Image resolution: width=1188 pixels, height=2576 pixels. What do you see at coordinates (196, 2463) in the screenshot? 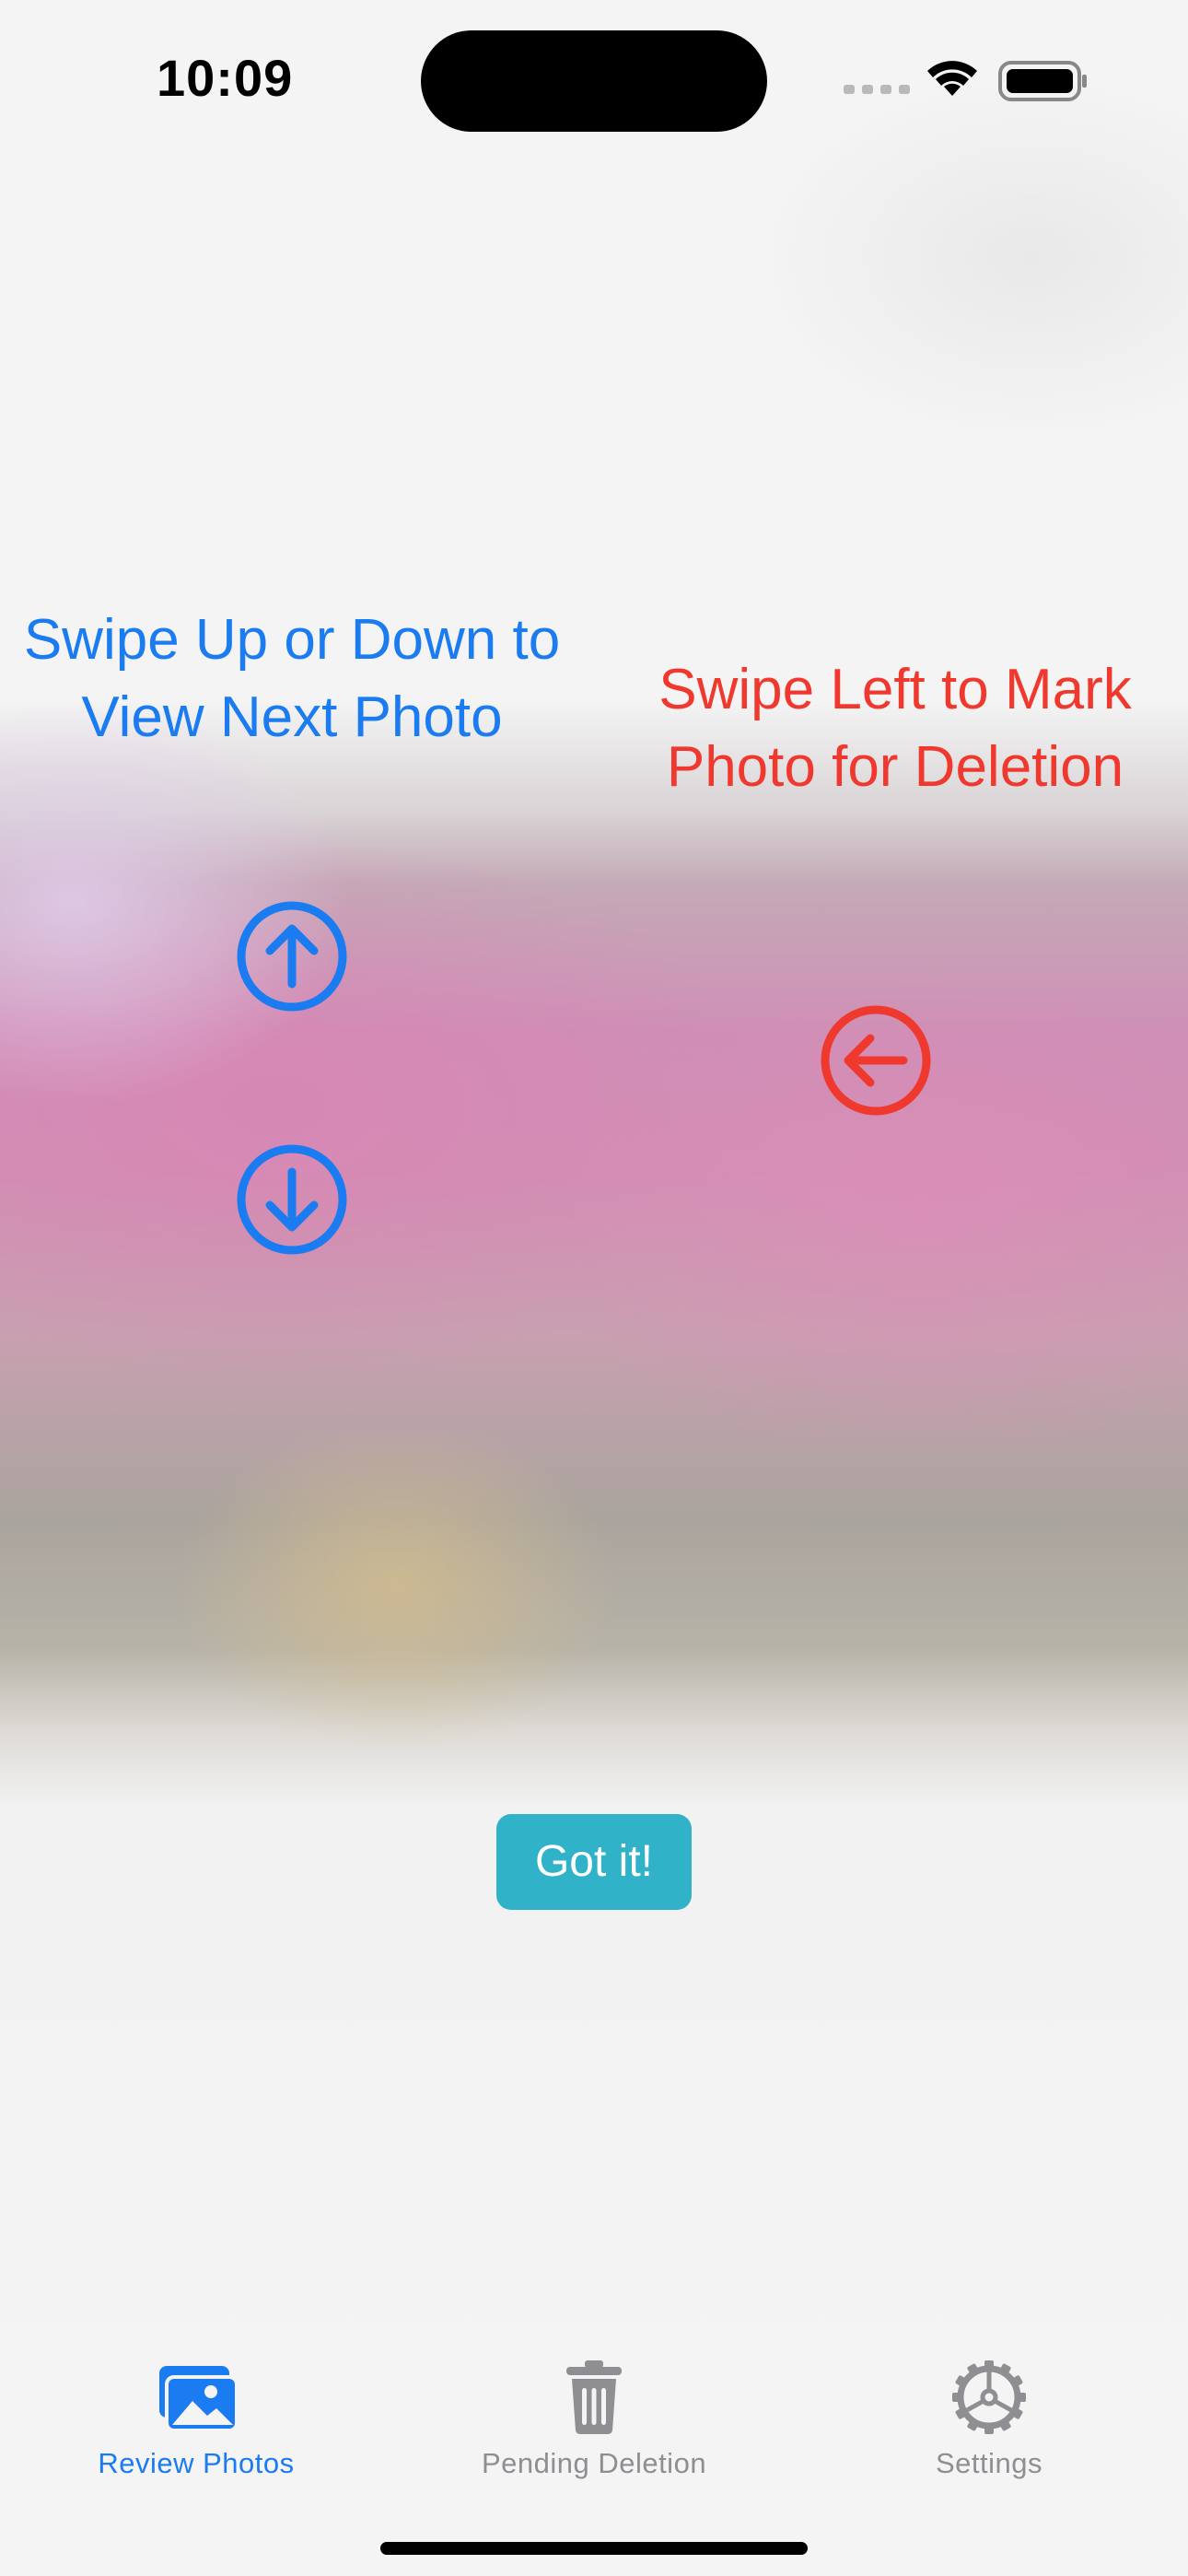
I see `tab-label-review-photos: Review Photos` at bounding box center [196, 2463].